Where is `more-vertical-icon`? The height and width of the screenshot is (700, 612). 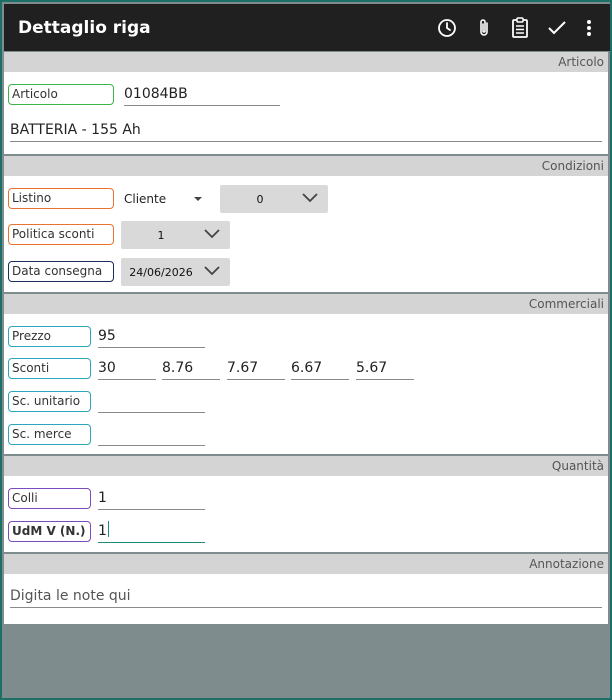
more-vertical-icon is located at coordinates (589, 28).